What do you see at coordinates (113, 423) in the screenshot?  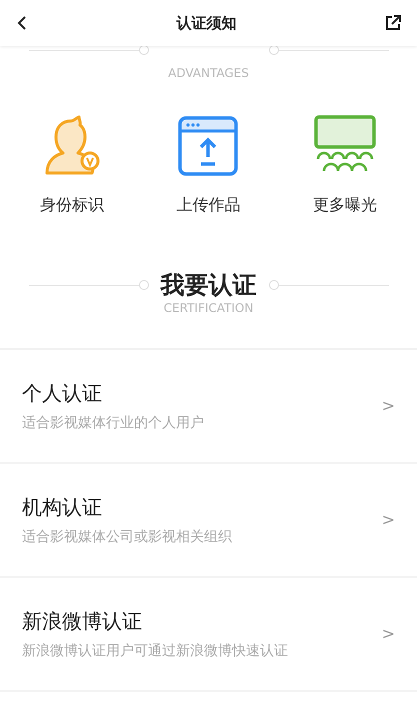 I see `option-description: 适合影视媒体行业的个人用户` at bounding box center [113, 423].